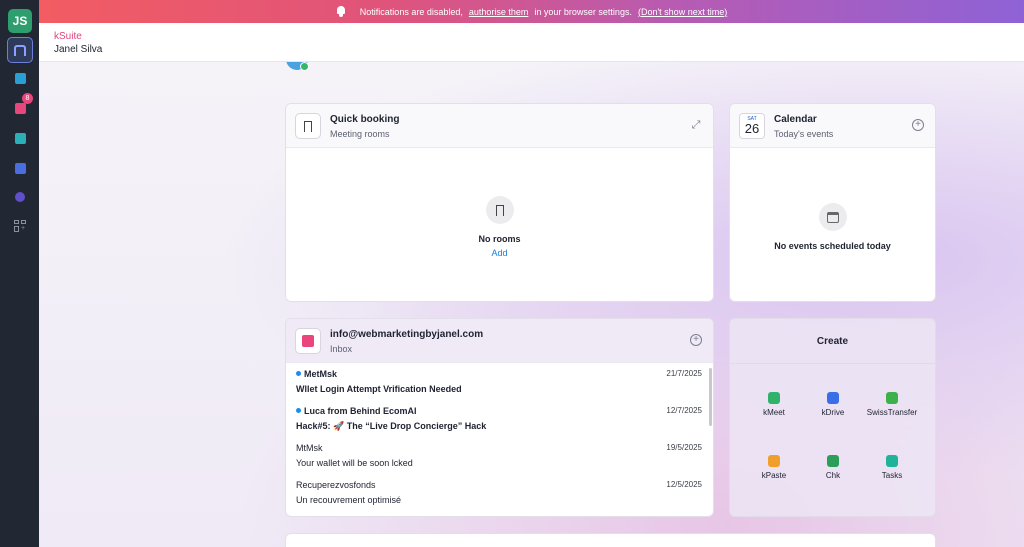  Describe the element at coordinates (583, 11) in the screenshot. I see `notification-text-2: in your browser settings.` at that location.